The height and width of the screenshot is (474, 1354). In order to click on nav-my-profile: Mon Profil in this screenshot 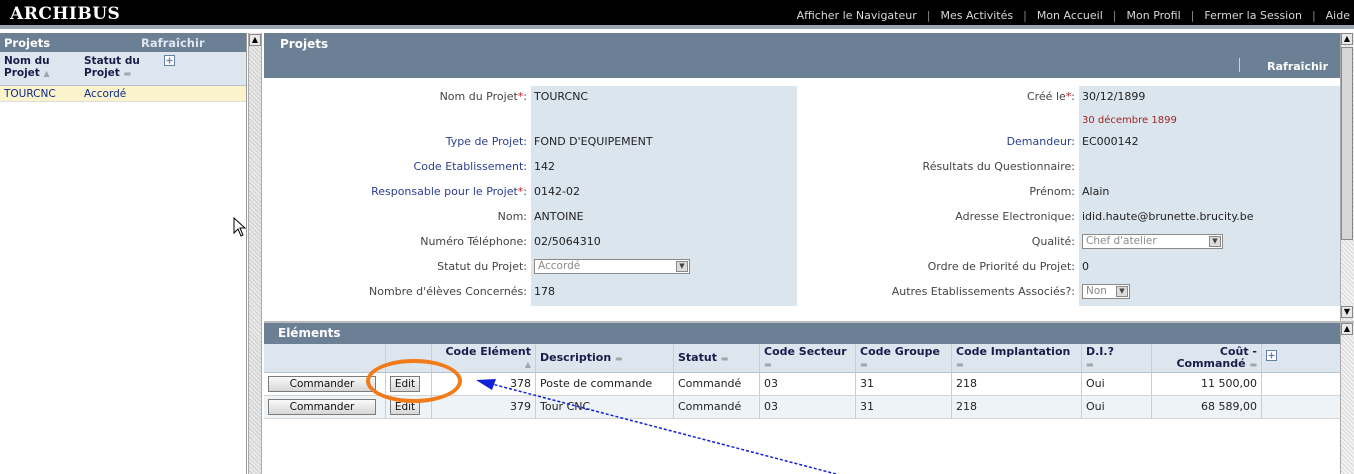, I will do `click(1154, 15)`.